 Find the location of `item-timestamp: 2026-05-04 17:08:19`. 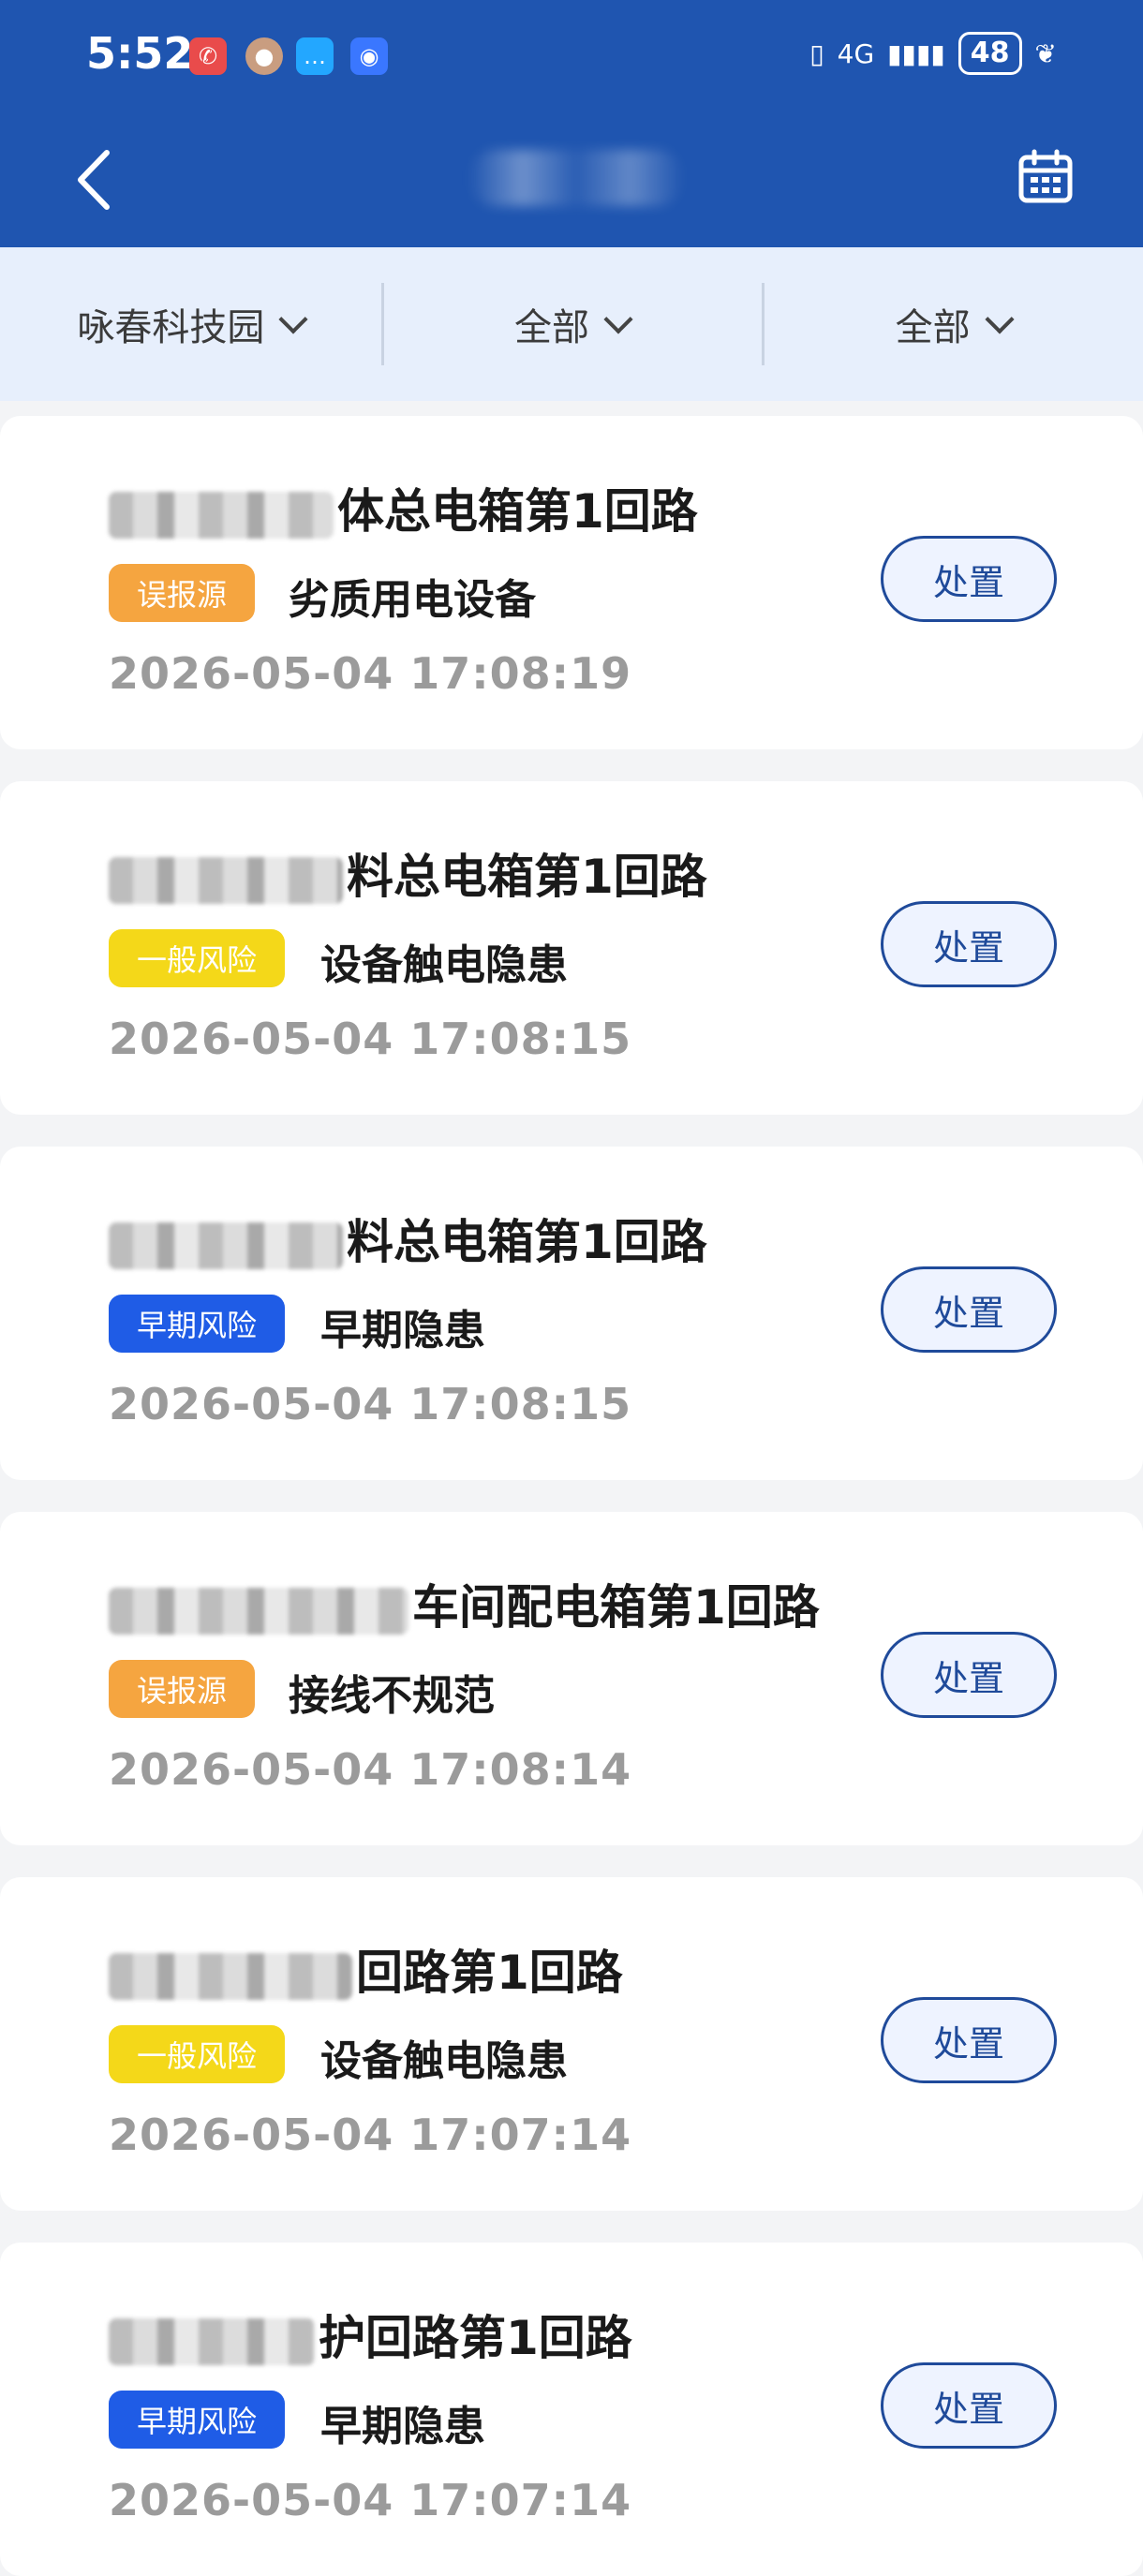

item-timestamp: 2026-05-04 17:08:19 is located at coordinates (370, 674).